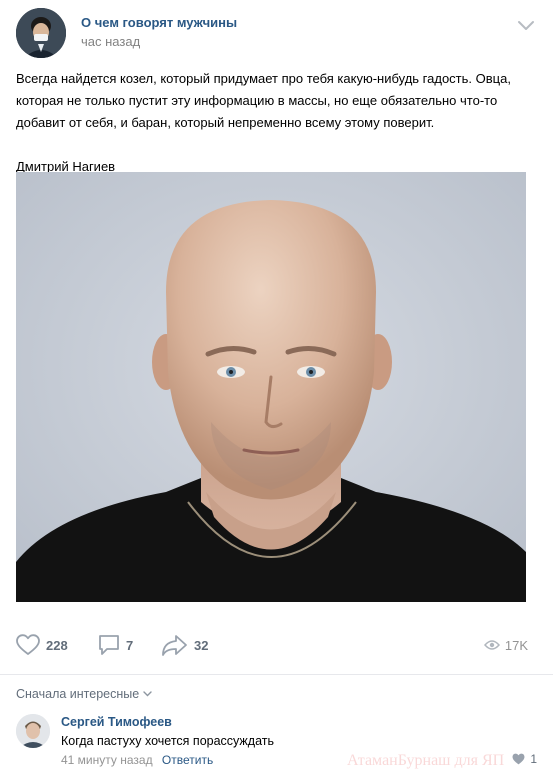 The image size is (553, 774). I want to click on share-button: 32, so click(185, 645).